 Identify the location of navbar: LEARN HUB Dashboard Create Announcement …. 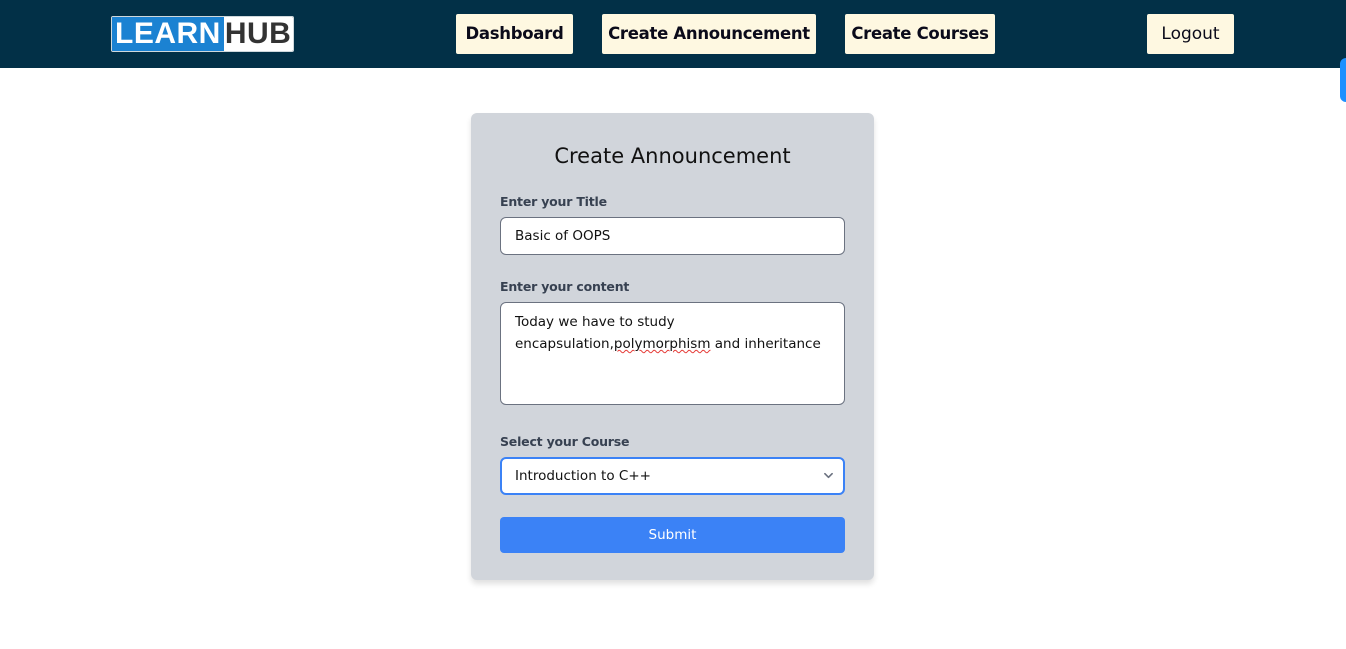
(673, 34).